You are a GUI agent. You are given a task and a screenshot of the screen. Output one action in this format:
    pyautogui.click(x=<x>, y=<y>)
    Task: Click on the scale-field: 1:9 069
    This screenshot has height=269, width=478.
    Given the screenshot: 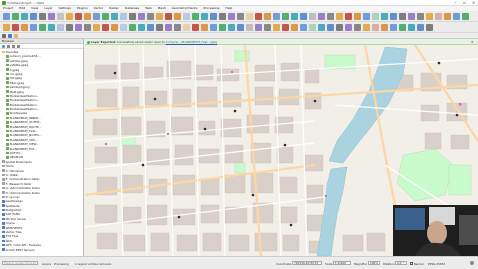 What is the action you would take?
    pyautogui.click(x=342, y=263)
    